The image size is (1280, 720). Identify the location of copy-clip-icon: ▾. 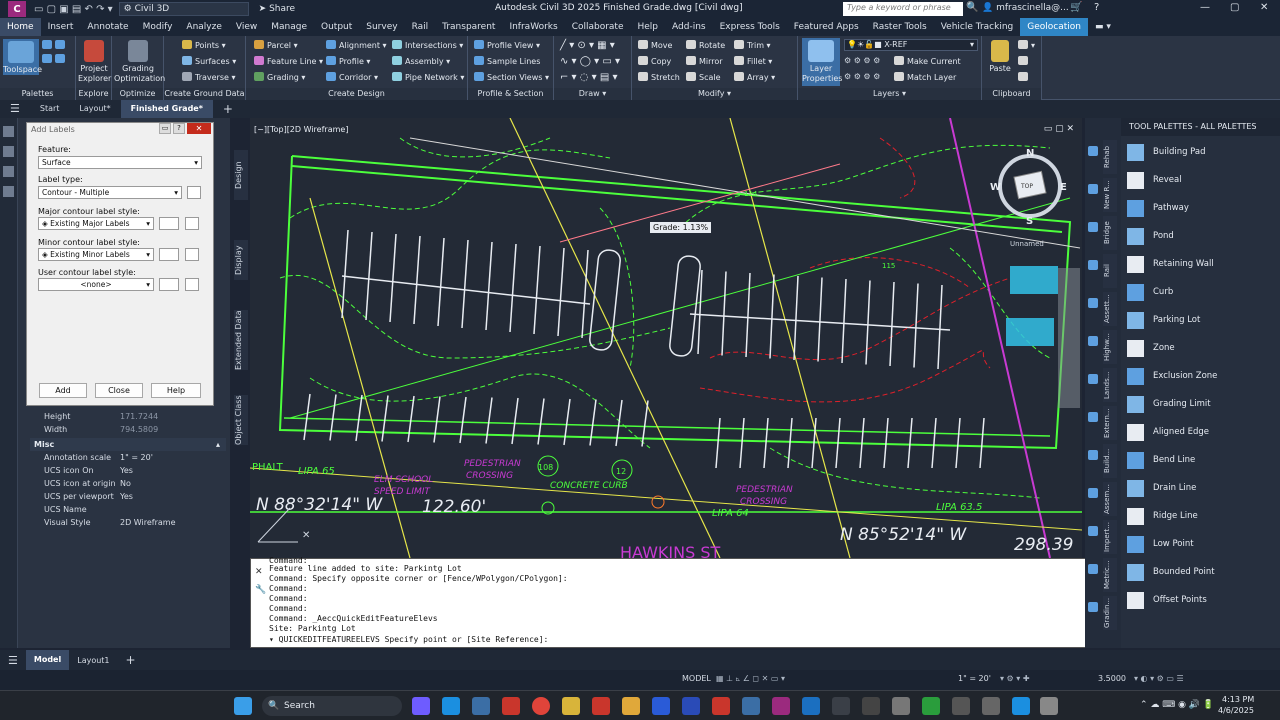
(1026, 45).